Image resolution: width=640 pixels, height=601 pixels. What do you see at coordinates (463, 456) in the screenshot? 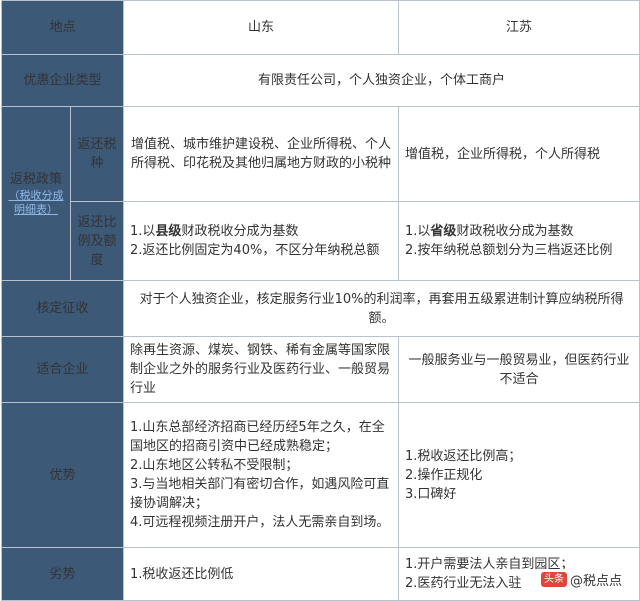
I see `advantage-item: 1.税收返还比例高；` at bounding box center [463, 456].